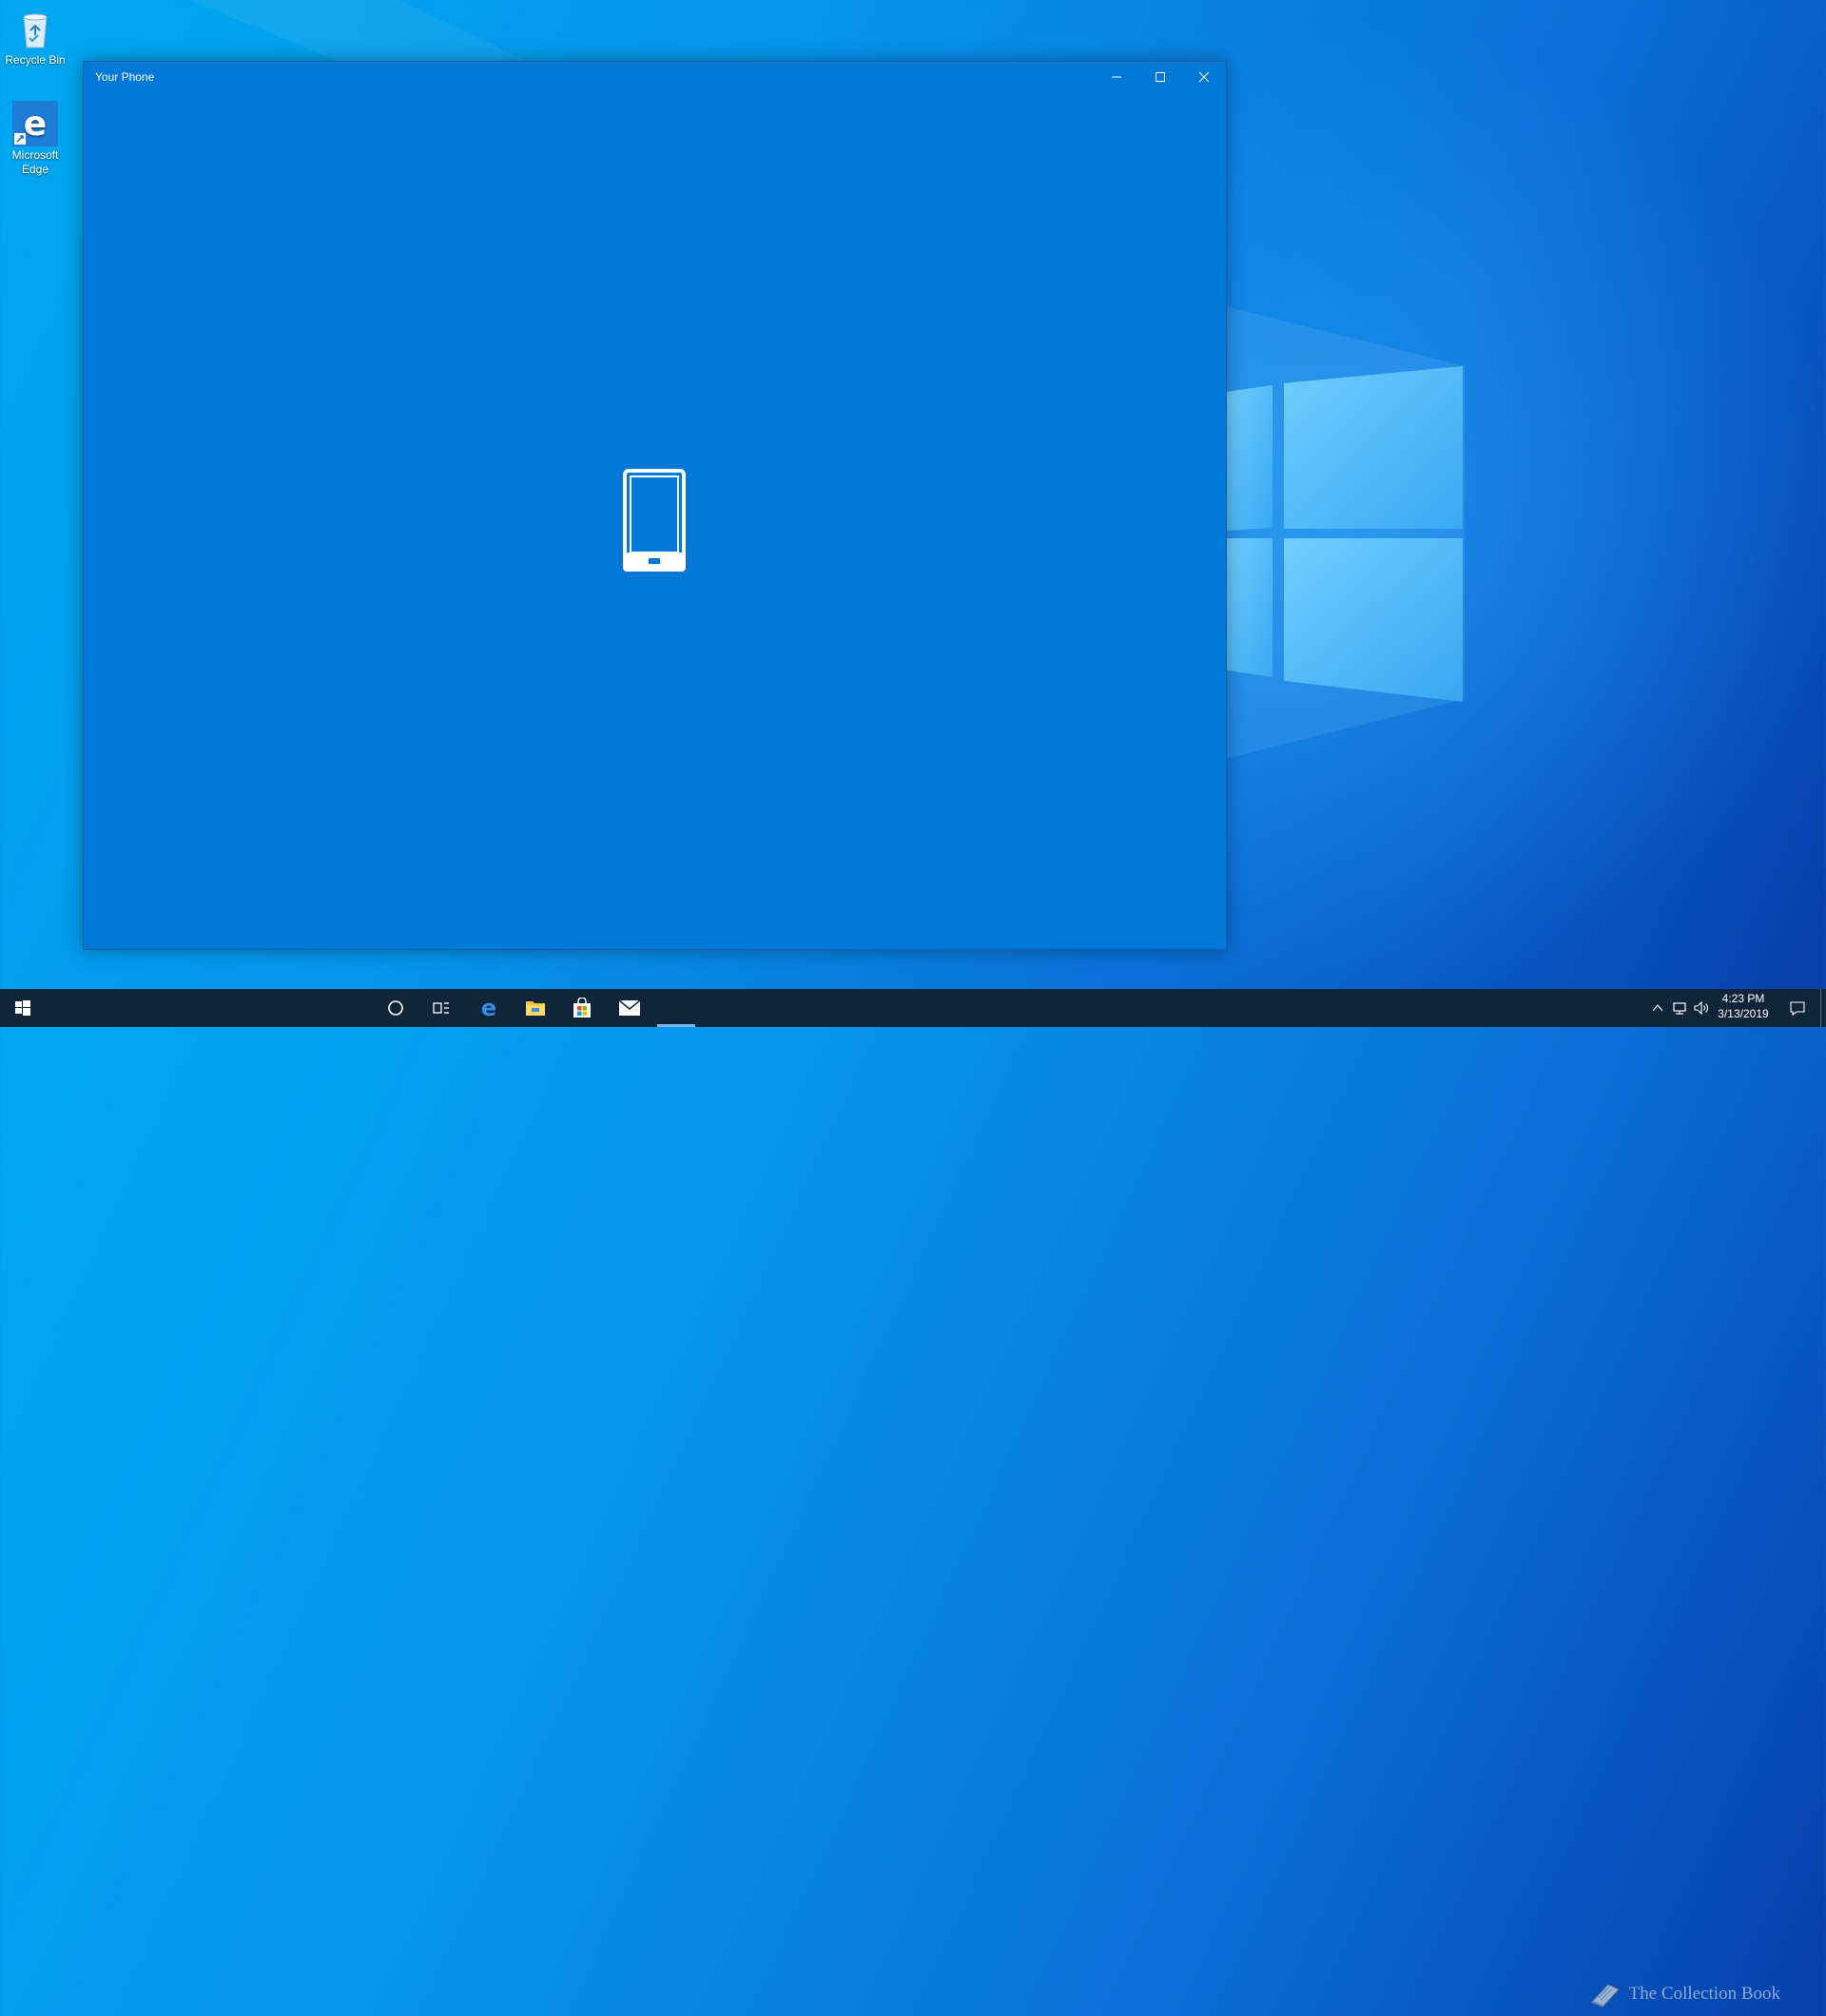  Describe the element at coordinates (125, 77) in the screenshot. I see `window-title: Your Phone` at that location.